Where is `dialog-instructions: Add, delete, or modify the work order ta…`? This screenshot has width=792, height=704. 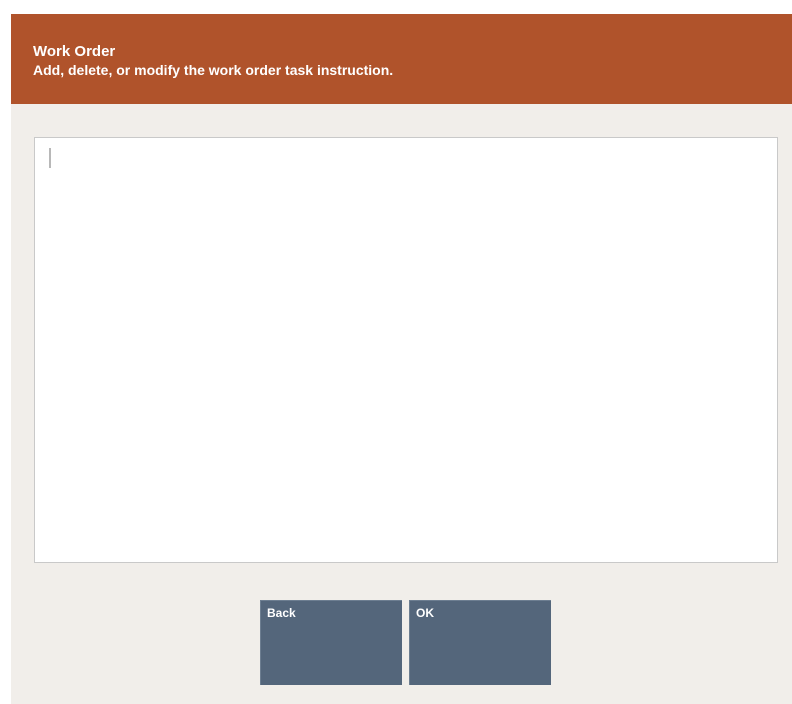 dialog-instructions: Add, delete, or modify the work order ta… is located at coordinates (213, 70).